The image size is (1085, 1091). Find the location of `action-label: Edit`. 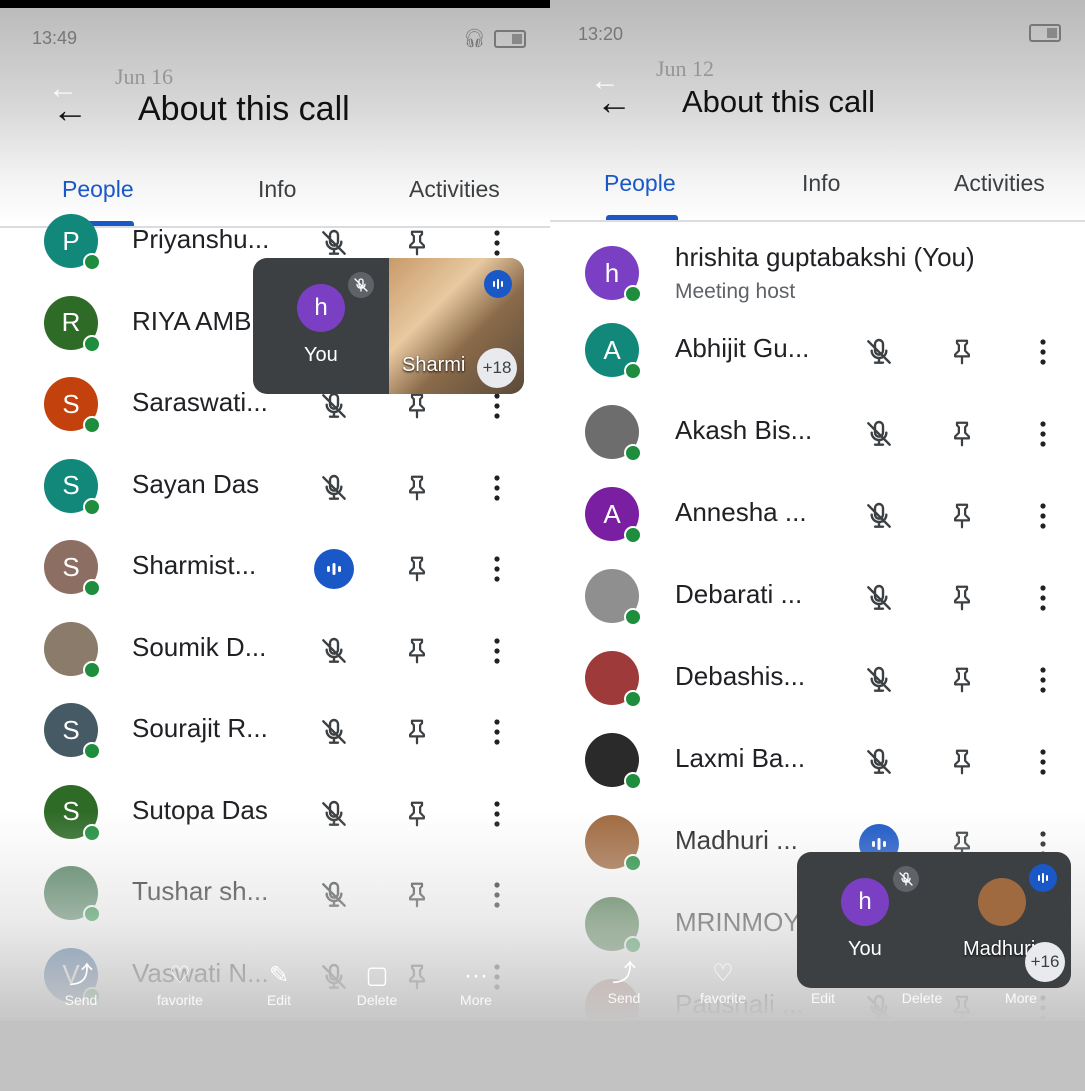

action-label: Edit is located at coordinates (279, 1000).